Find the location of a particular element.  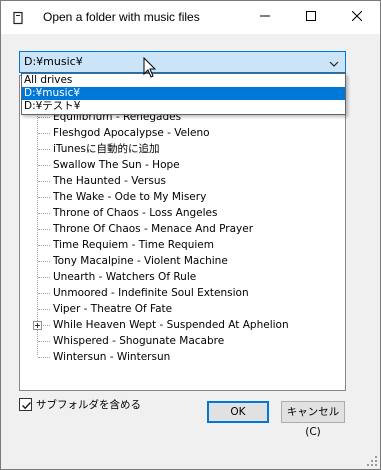

window-title: Open a folder with music files is located at coordinates (121, 17).